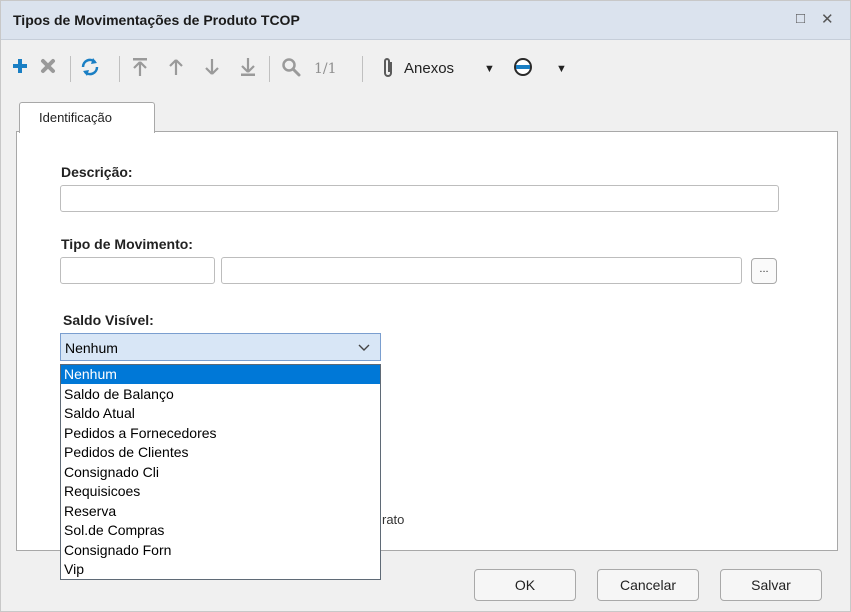  What do you see at coordinates (523, 67) in the screenshot?
I see `options-icon` at bounding box center [523, 67].